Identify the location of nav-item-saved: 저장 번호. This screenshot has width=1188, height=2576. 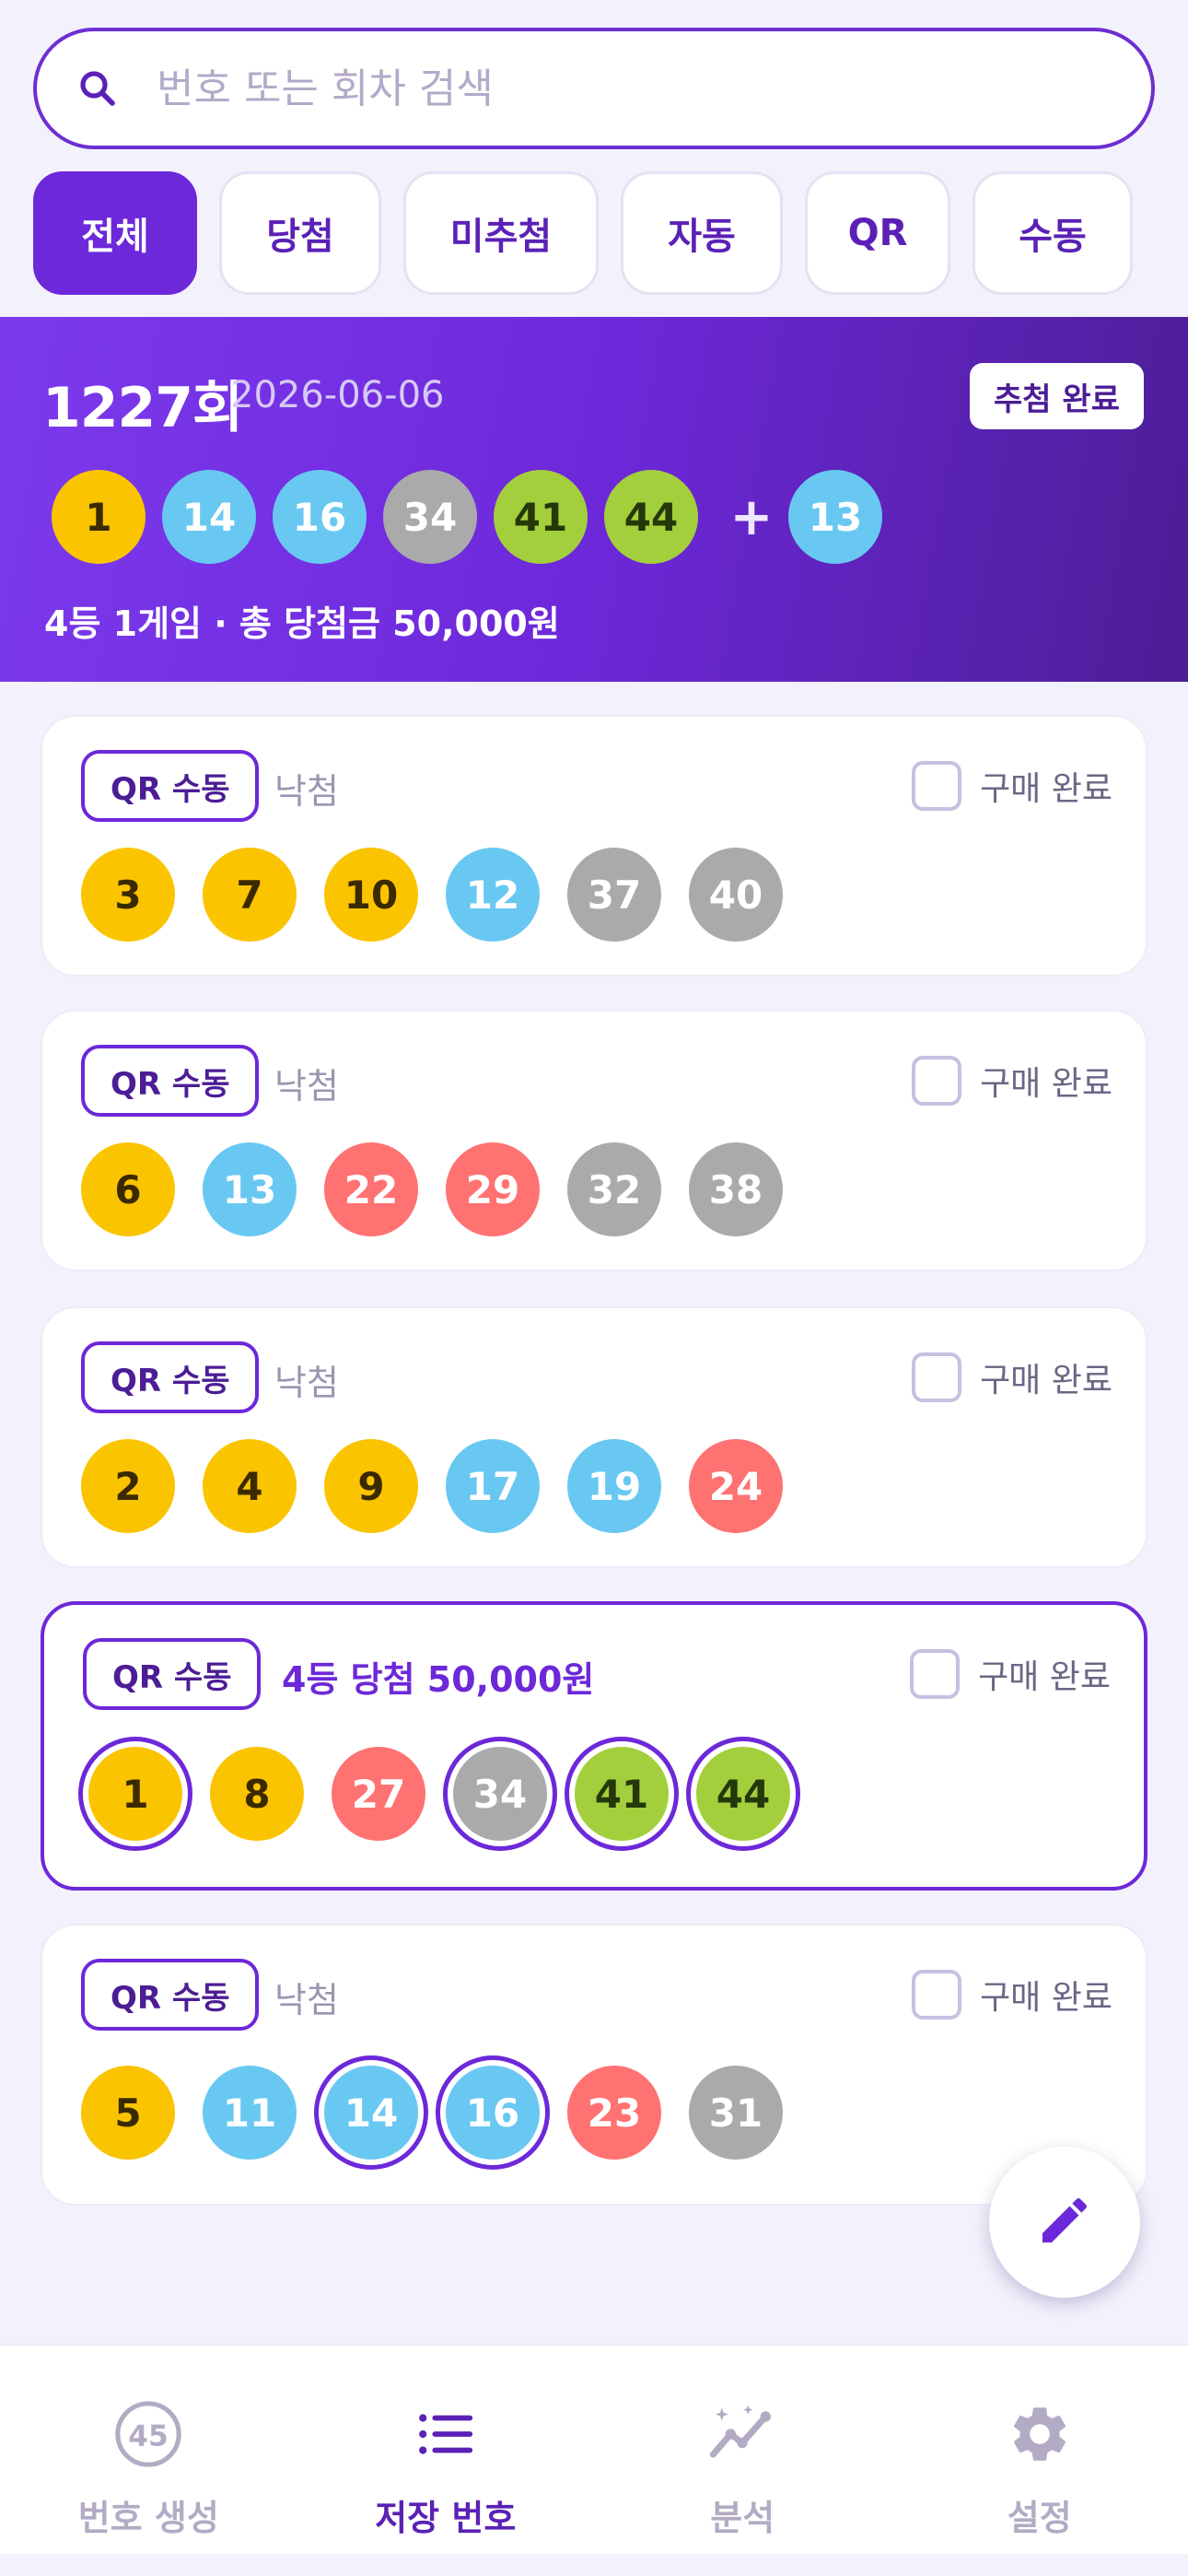
(446, 2450).